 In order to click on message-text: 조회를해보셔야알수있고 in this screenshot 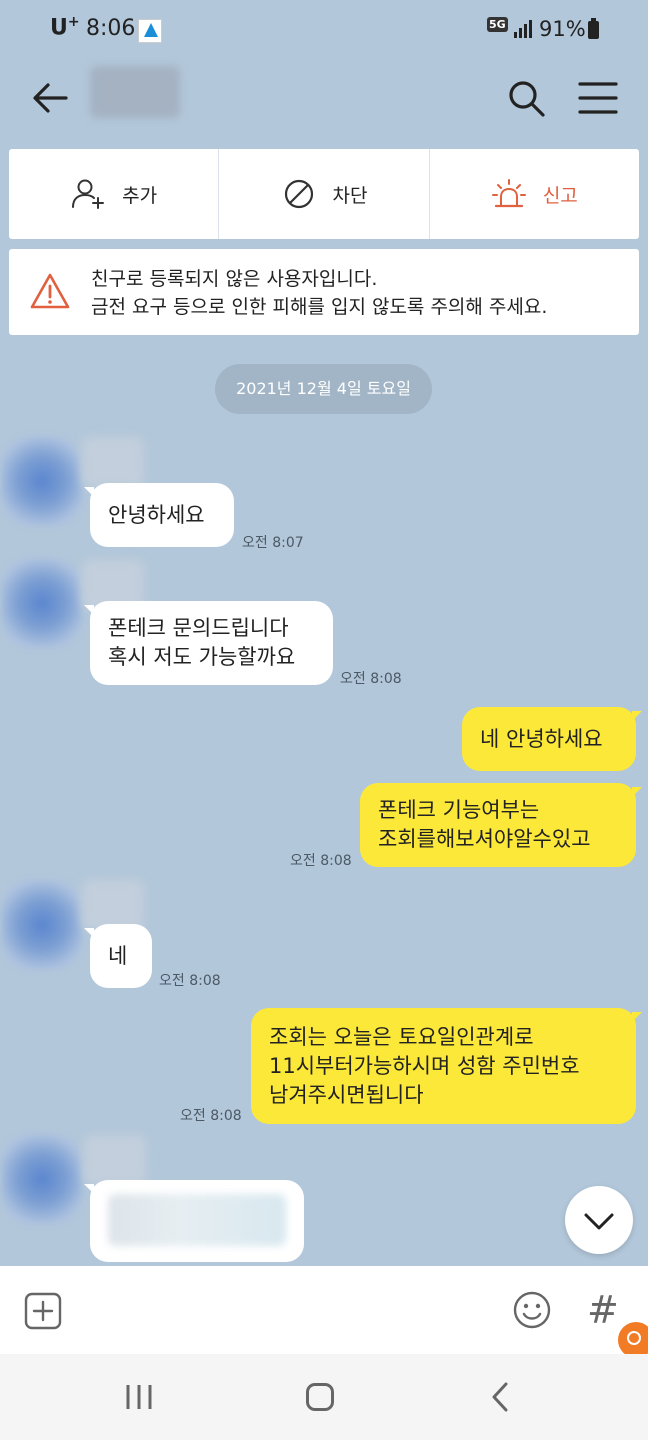, I will do `click(484, 839)`.